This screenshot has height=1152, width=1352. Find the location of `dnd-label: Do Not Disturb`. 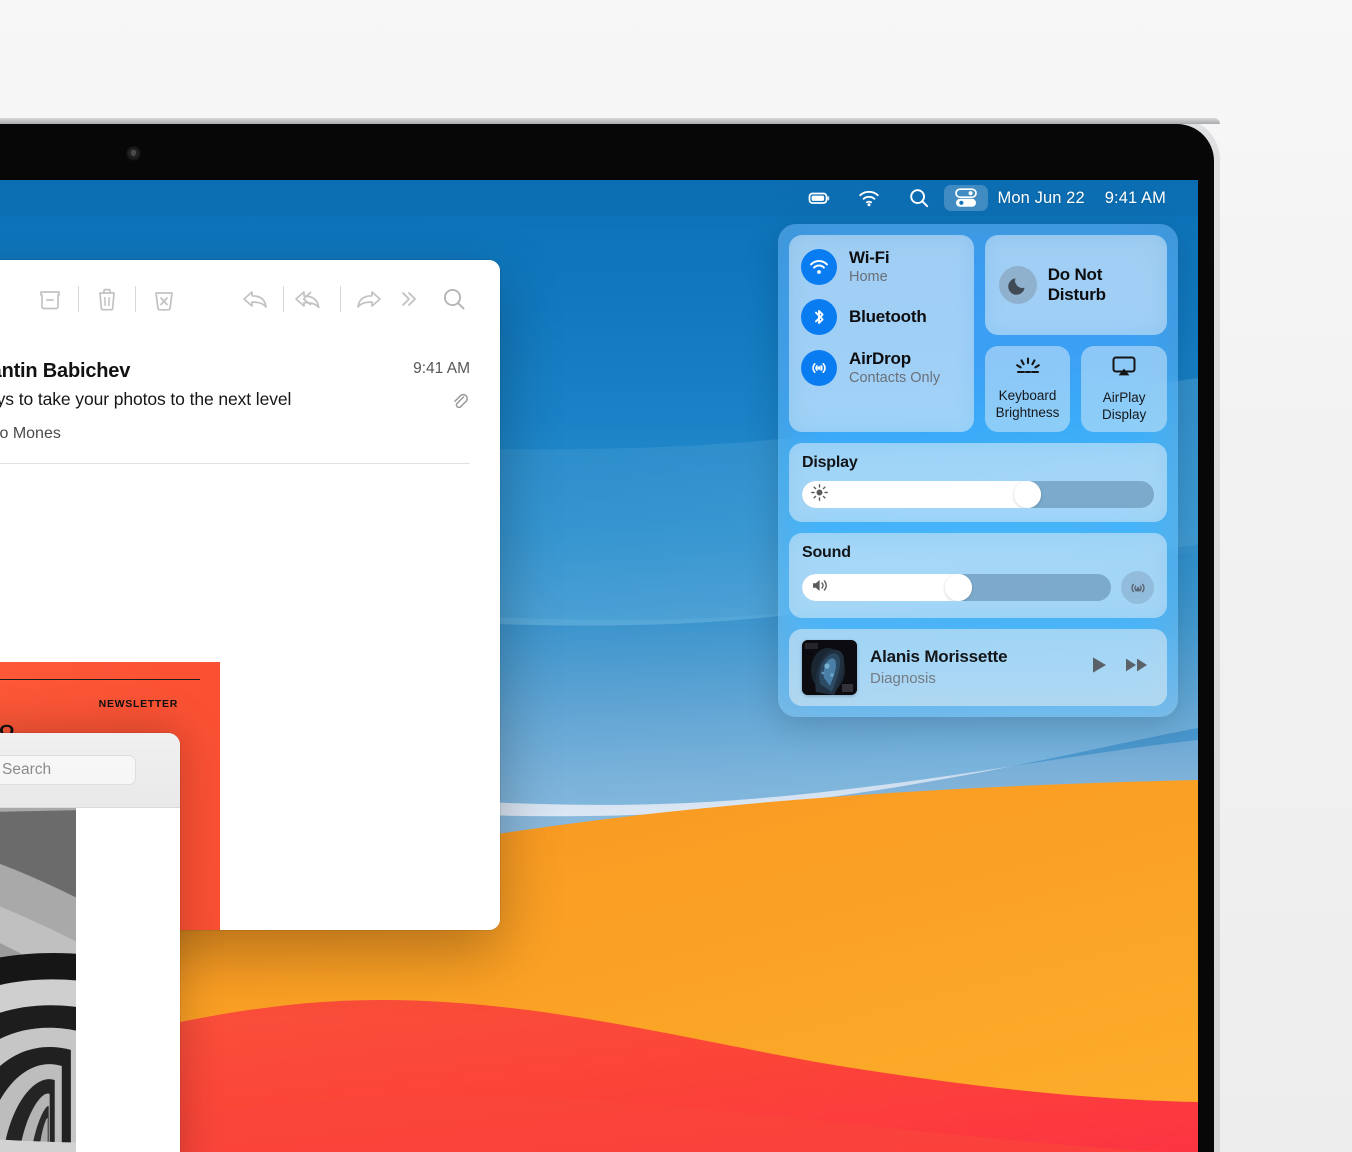

dnd-label: Do Not Disturb is located at coordinates (1076, 284).